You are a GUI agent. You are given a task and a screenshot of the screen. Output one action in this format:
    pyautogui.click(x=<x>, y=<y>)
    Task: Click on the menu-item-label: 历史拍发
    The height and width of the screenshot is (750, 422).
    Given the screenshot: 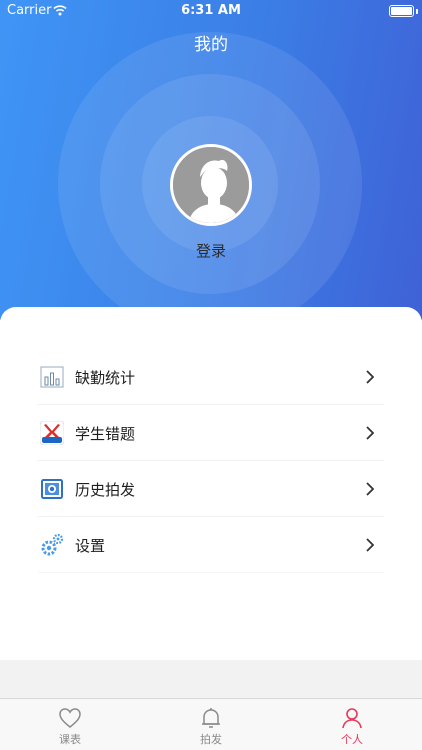 What is the action you would take?
    pyautogui.click(x=105, y=490)
    